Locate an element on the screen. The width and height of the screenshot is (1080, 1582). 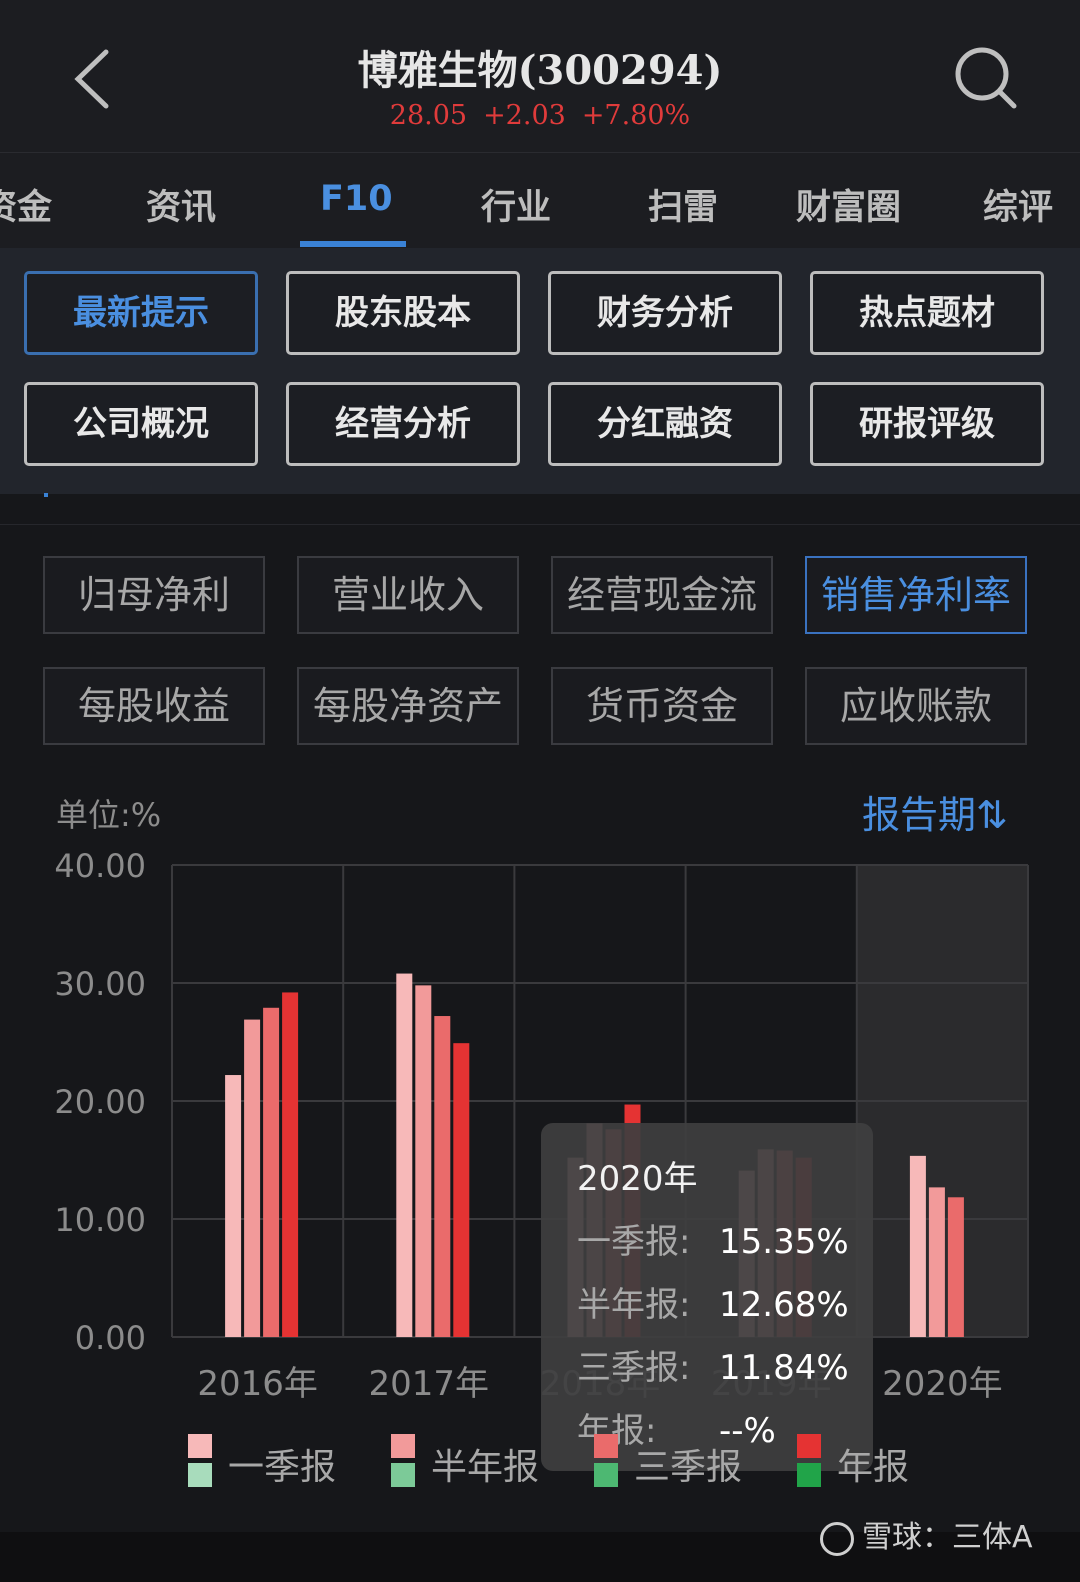
tab-risk-scan: 扫雷 is located at coordinates (683, 204).